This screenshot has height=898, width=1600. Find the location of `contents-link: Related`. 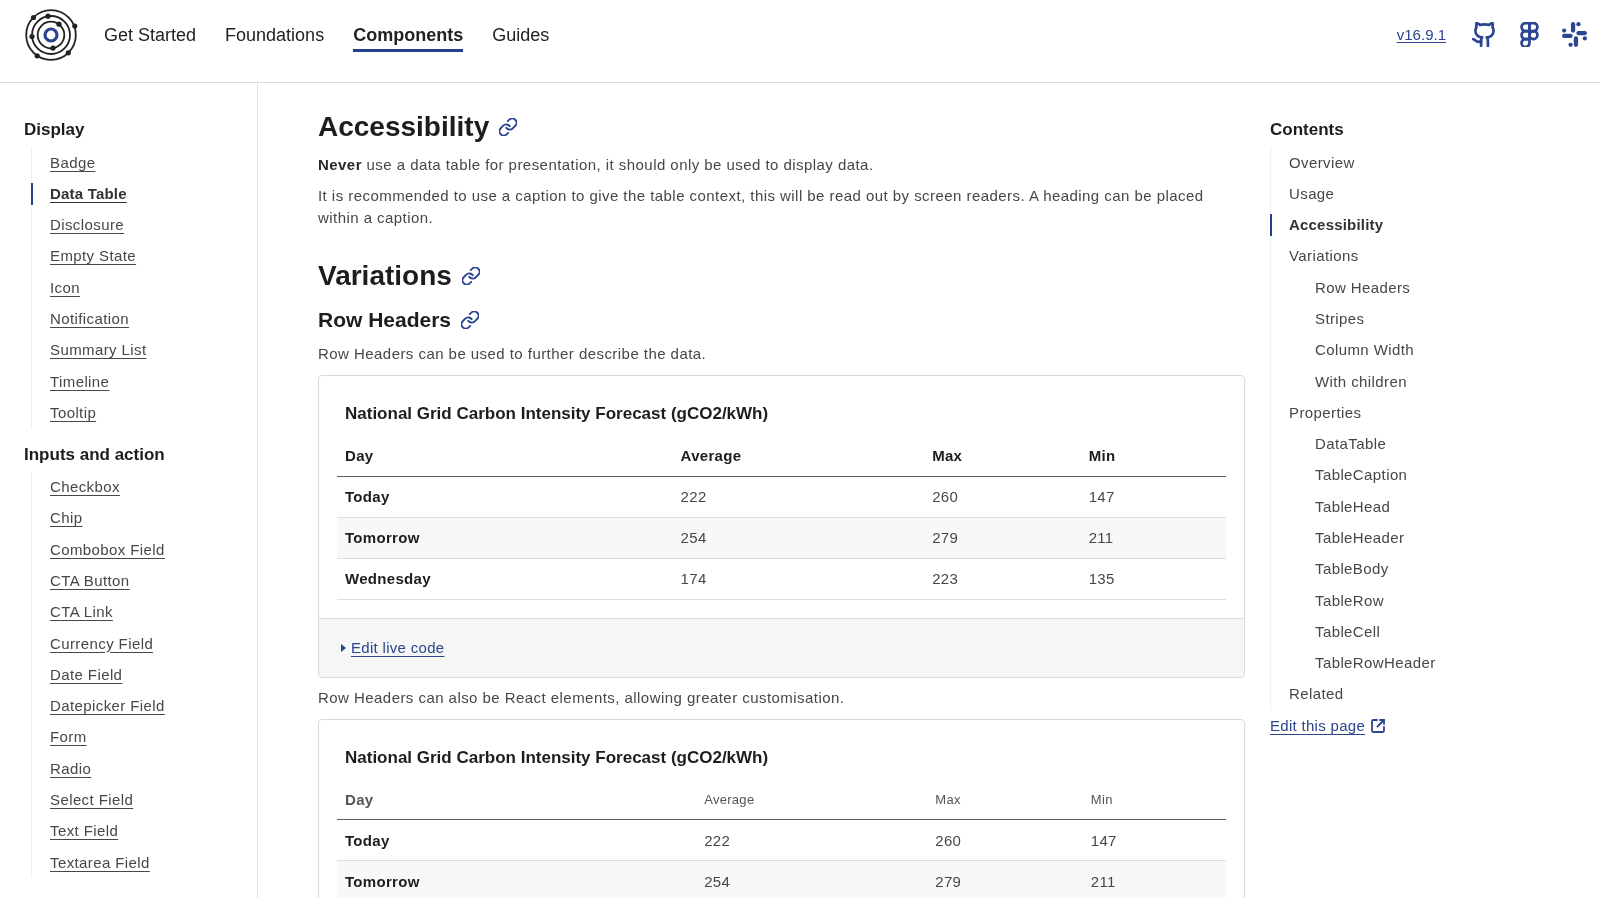

contents-link: Related is located at coordinates (1307, 694).